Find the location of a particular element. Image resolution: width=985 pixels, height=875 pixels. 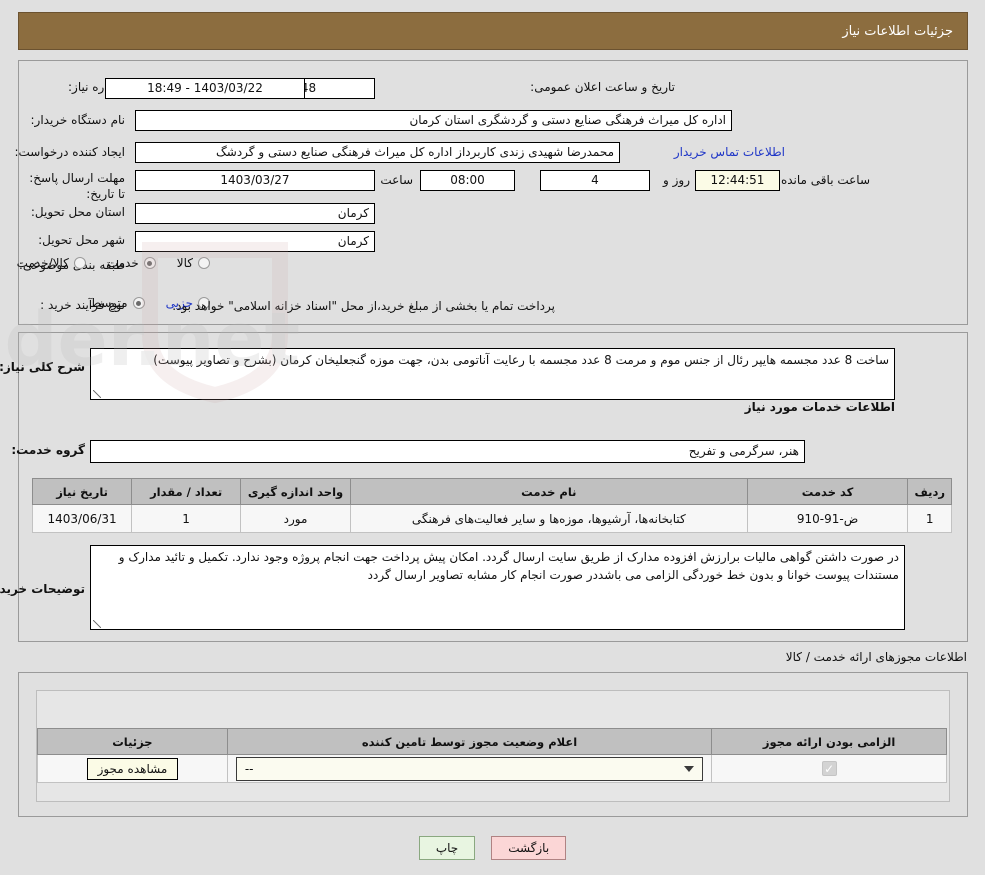

cell-code: ض-91-910 is located at coordinates (827, 518).